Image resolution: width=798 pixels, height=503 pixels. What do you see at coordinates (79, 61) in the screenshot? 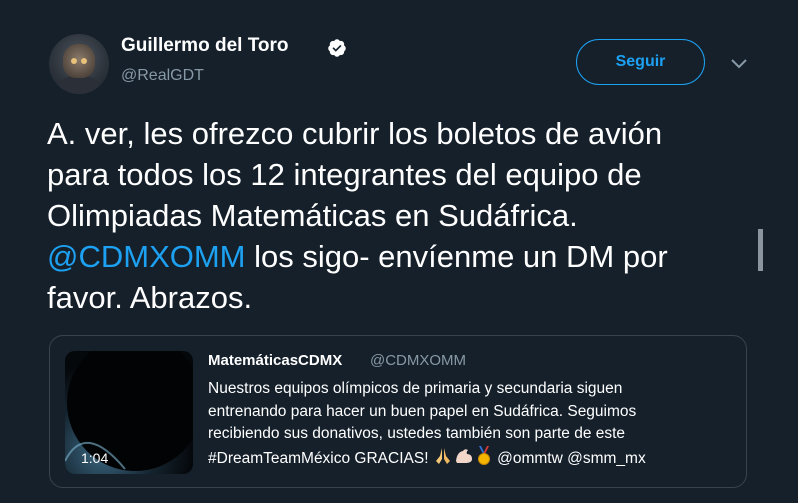
I see `avatar-face` at bounding box center [79, 61].